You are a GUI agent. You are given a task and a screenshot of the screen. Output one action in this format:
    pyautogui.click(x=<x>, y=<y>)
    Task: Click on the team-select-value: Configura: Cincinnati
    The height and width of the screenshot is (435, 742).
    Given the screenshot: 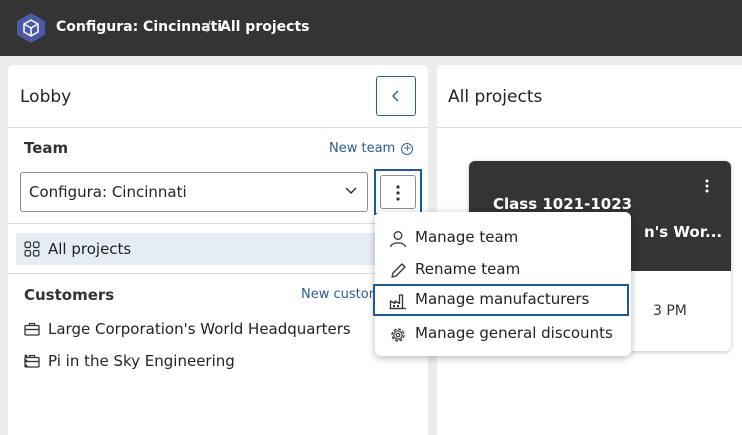 What is the action you would take?
    pyautogui.click(x=108, y=192)
    